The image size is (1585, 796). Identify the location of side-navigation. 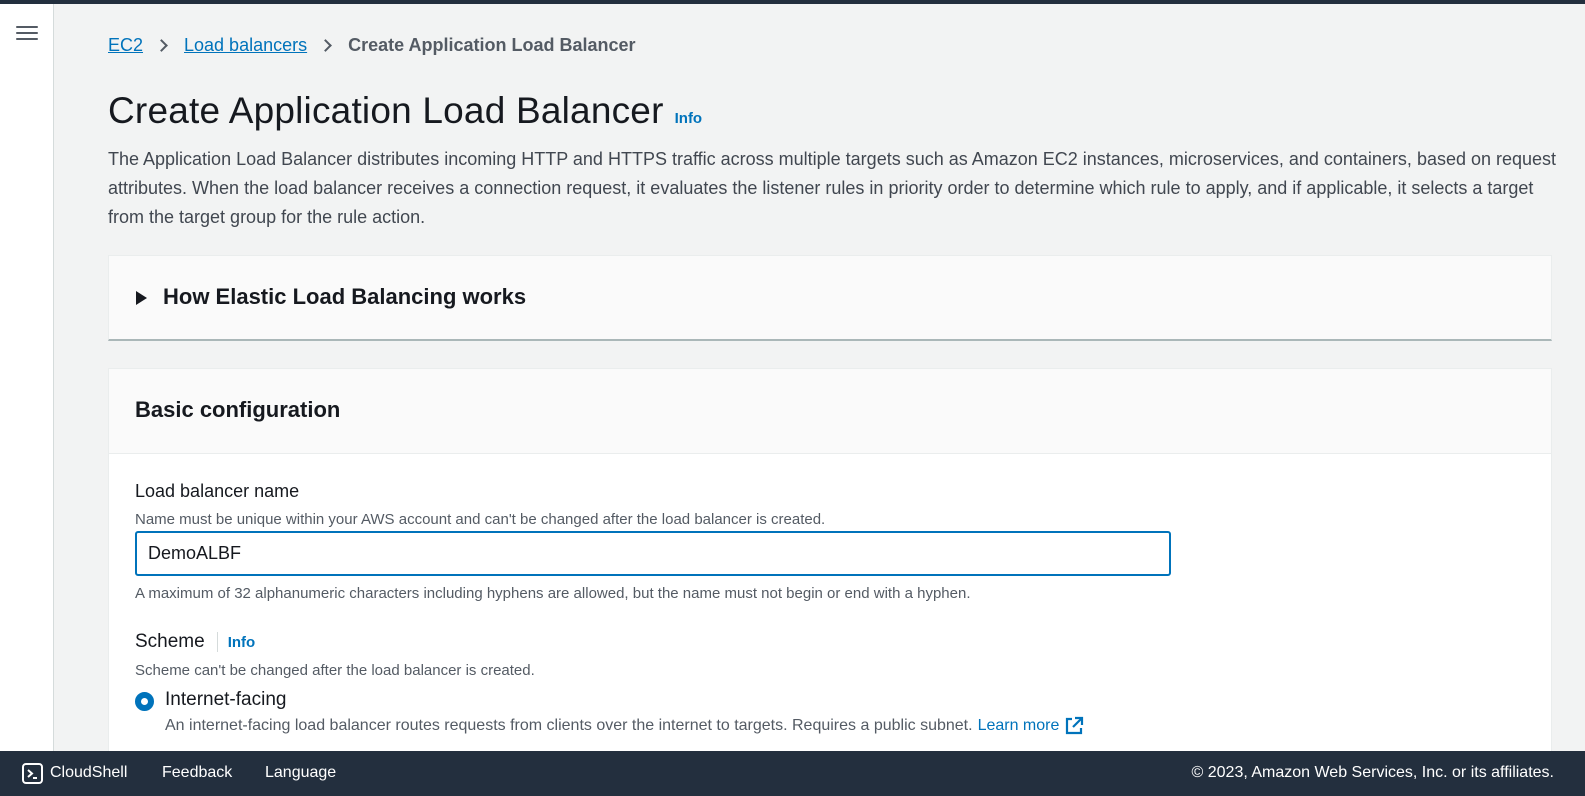
(27, 382).